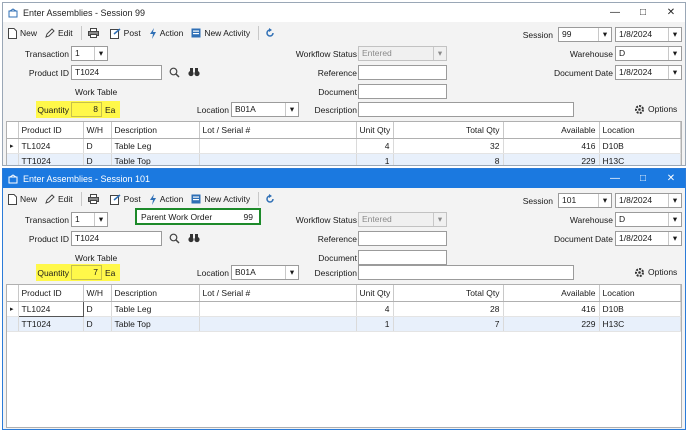  What do you see at coordinates (639, 272) in the screenshot?
I see `options-icon` at bounding box center [639, 272].